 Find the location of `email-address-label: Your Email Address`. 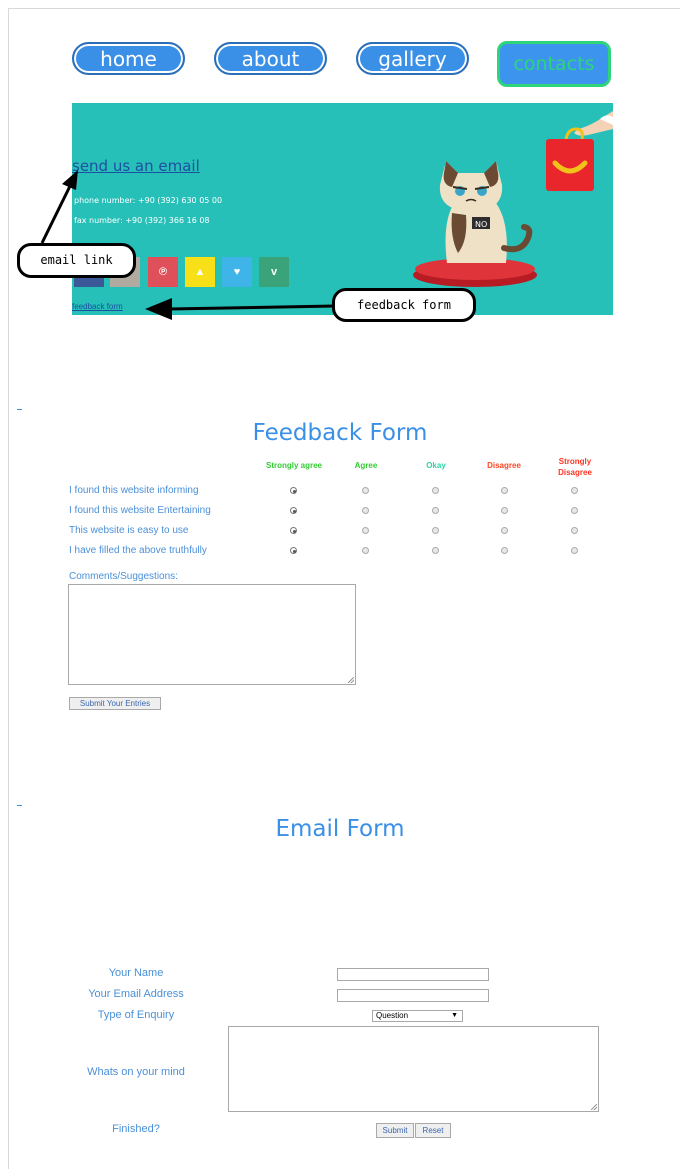

email-address-label: Your Email Address is located at coordinates (136, 994).